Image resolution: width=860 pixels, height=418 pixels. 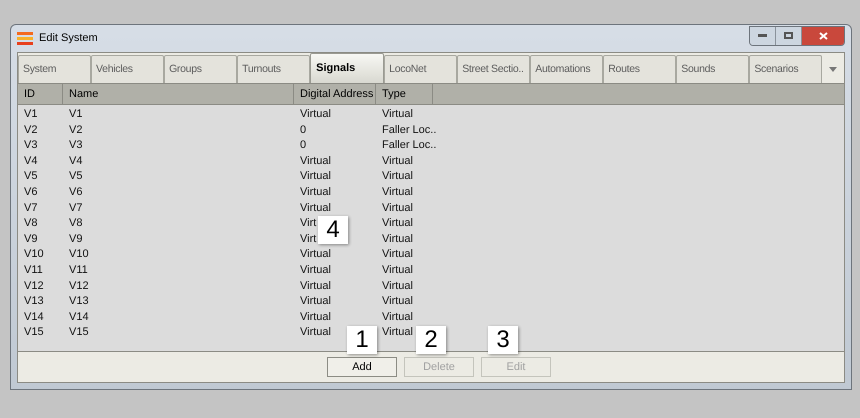 I want to click on callout-number: 4, so click(x=333, y=230).